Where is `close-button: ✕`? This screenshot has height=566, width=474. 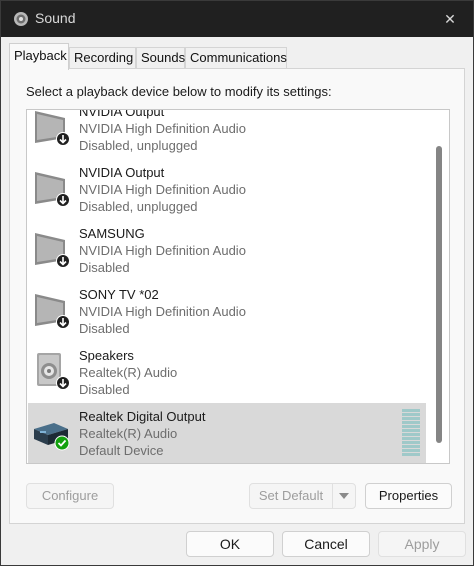
close-button: ✕ is located at coordinates (450, 19).